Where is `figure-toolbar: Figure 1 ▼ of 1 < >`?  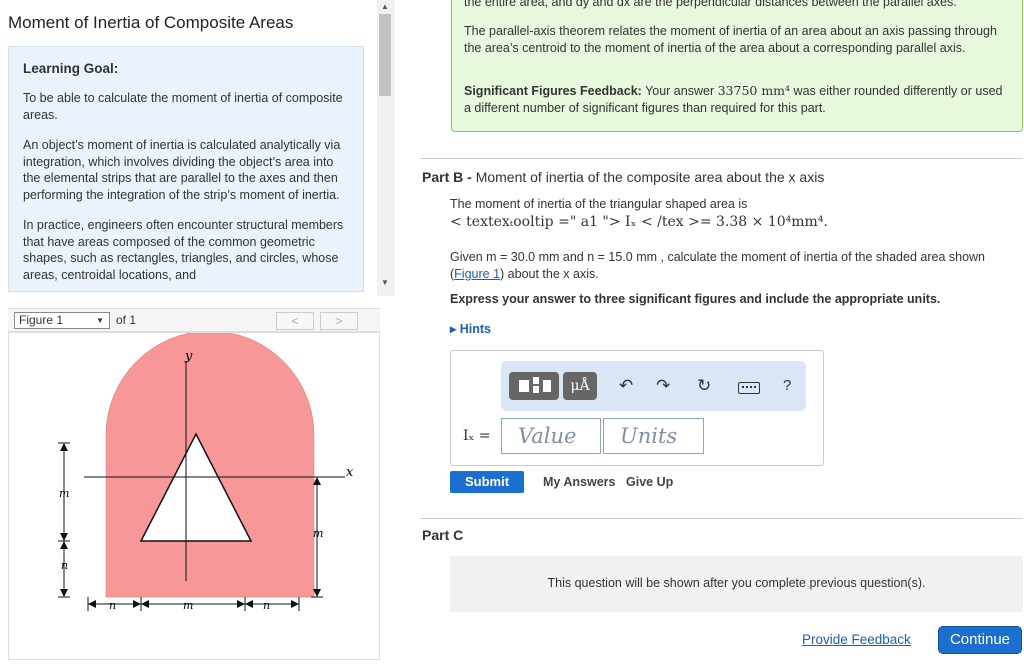
figure-toolbar: Figure 1 ▼ of 1 < > is located at coordinates (194, 320).